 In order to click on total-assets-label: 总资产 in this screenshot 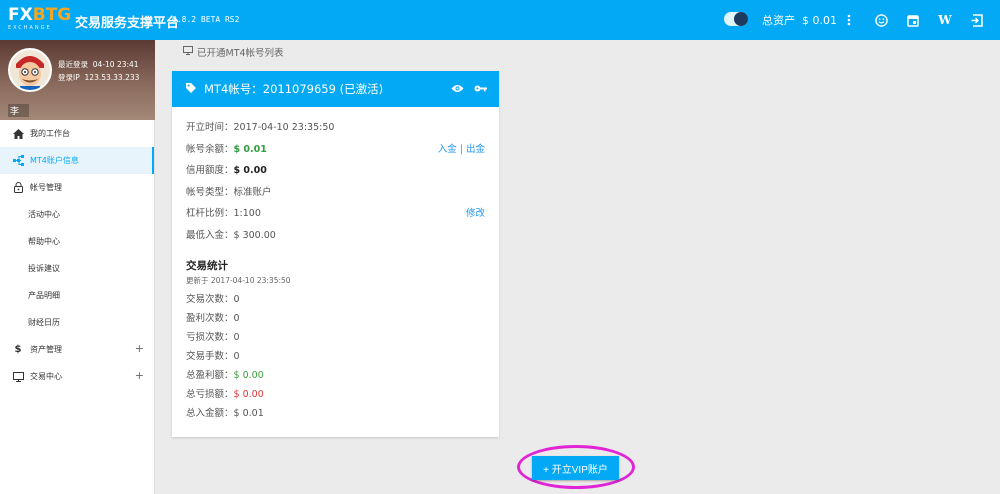, I will do `click(778, 20)`.